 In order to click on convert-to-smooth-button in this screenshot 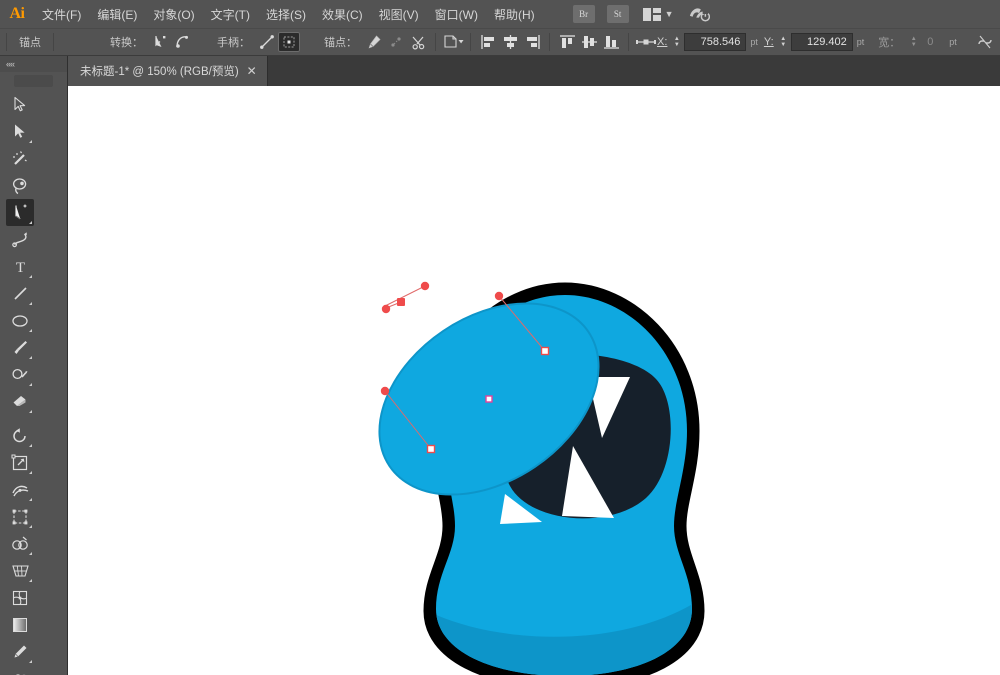, I will do `click(182, 42)`.